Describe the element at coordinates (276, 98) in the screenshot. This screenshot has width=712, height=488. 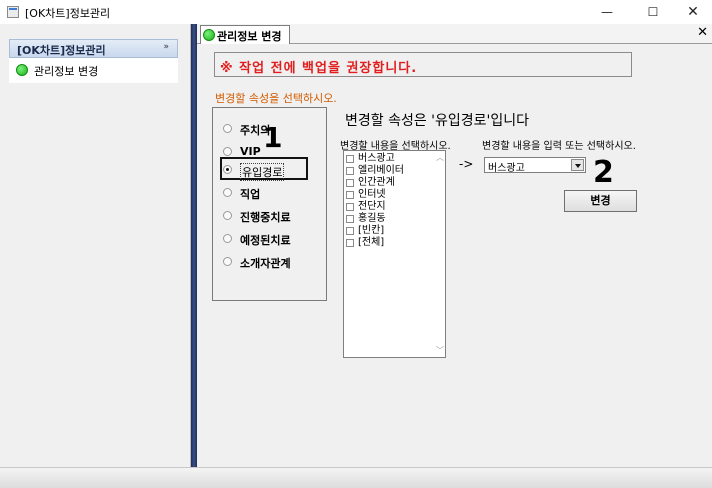
I see `select-attribute-prompt: 변경할 속성을 선택하시오.` at that location.